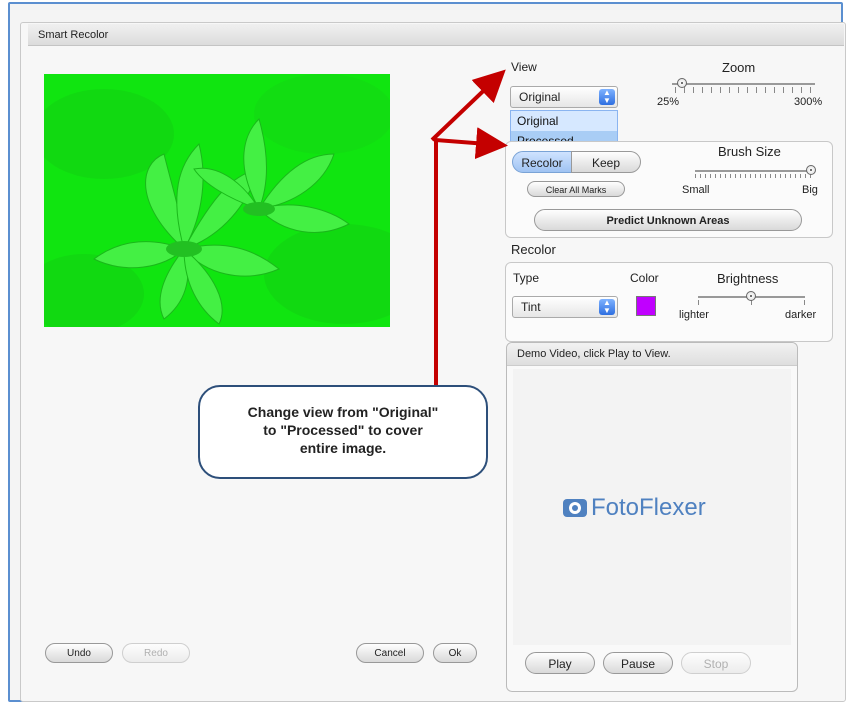  I want to click on callout-line-2: to "Processed" to cover, so click(343, 430).